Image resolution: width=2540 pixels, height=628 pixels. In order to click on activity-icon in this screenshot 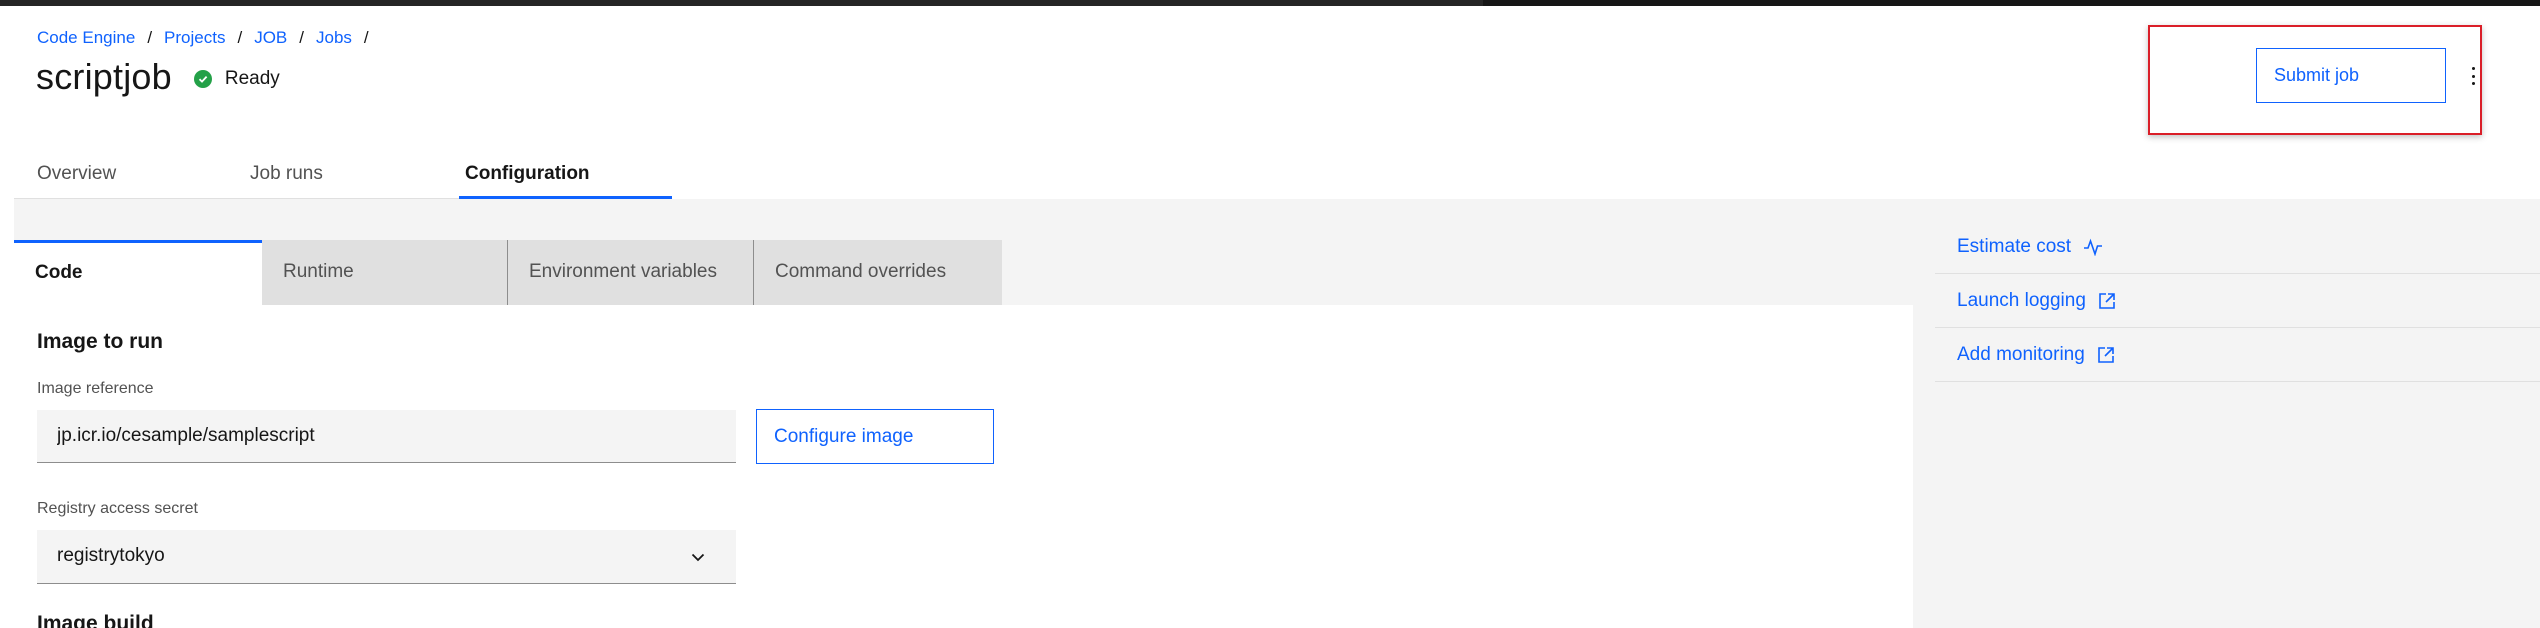, I will do `click(2093, 247)`.